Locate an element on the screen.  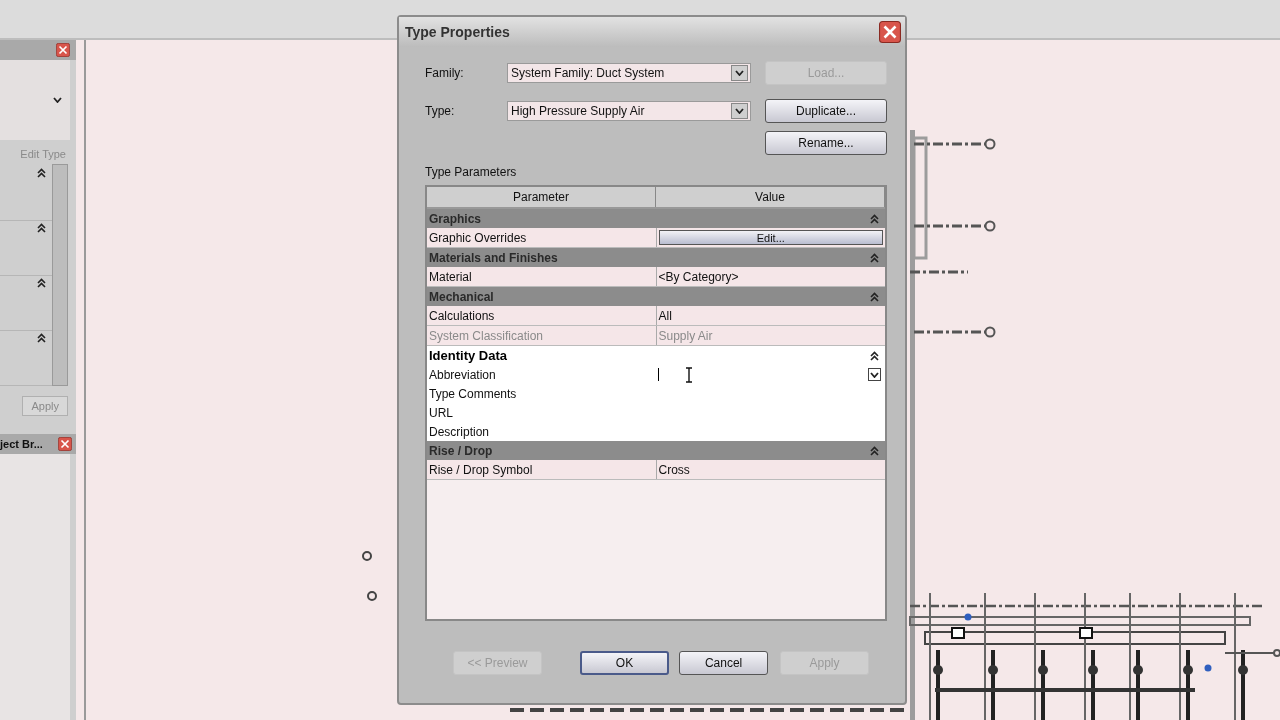
family-dropdown: System Family: Duct System is located at coordinates (629, 73).